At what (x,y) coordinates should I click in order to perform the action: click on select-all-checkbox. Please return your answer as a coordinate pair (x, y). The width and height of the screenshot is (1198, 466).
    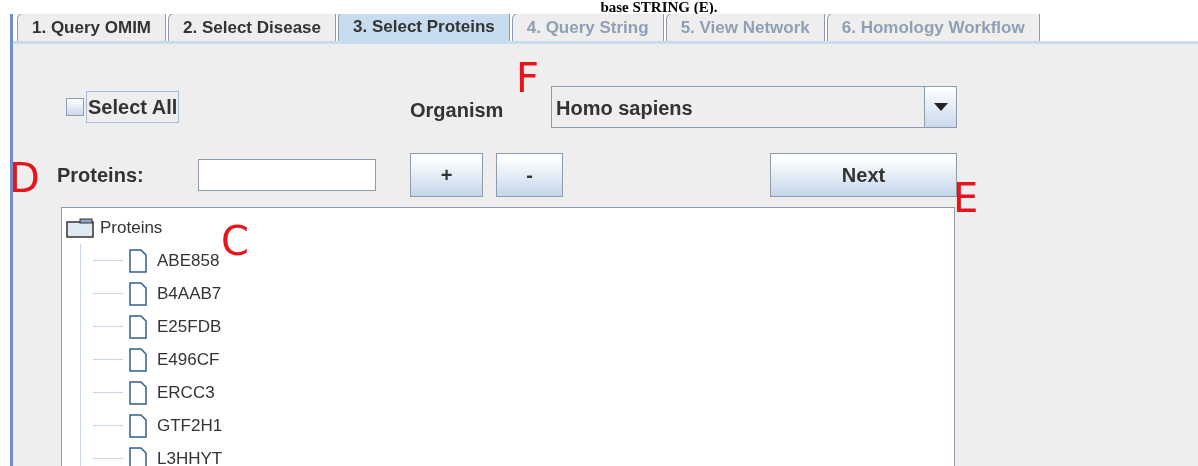
    Looking at the image, I should click on (75, 107).